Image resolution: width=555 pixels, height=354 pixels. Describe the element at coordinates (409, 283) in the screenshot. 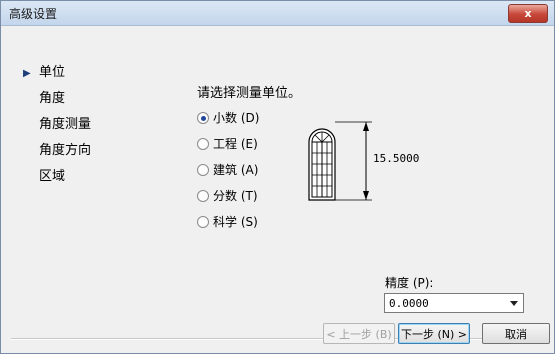

I see `precision-label: 精度 (P):` at that location.